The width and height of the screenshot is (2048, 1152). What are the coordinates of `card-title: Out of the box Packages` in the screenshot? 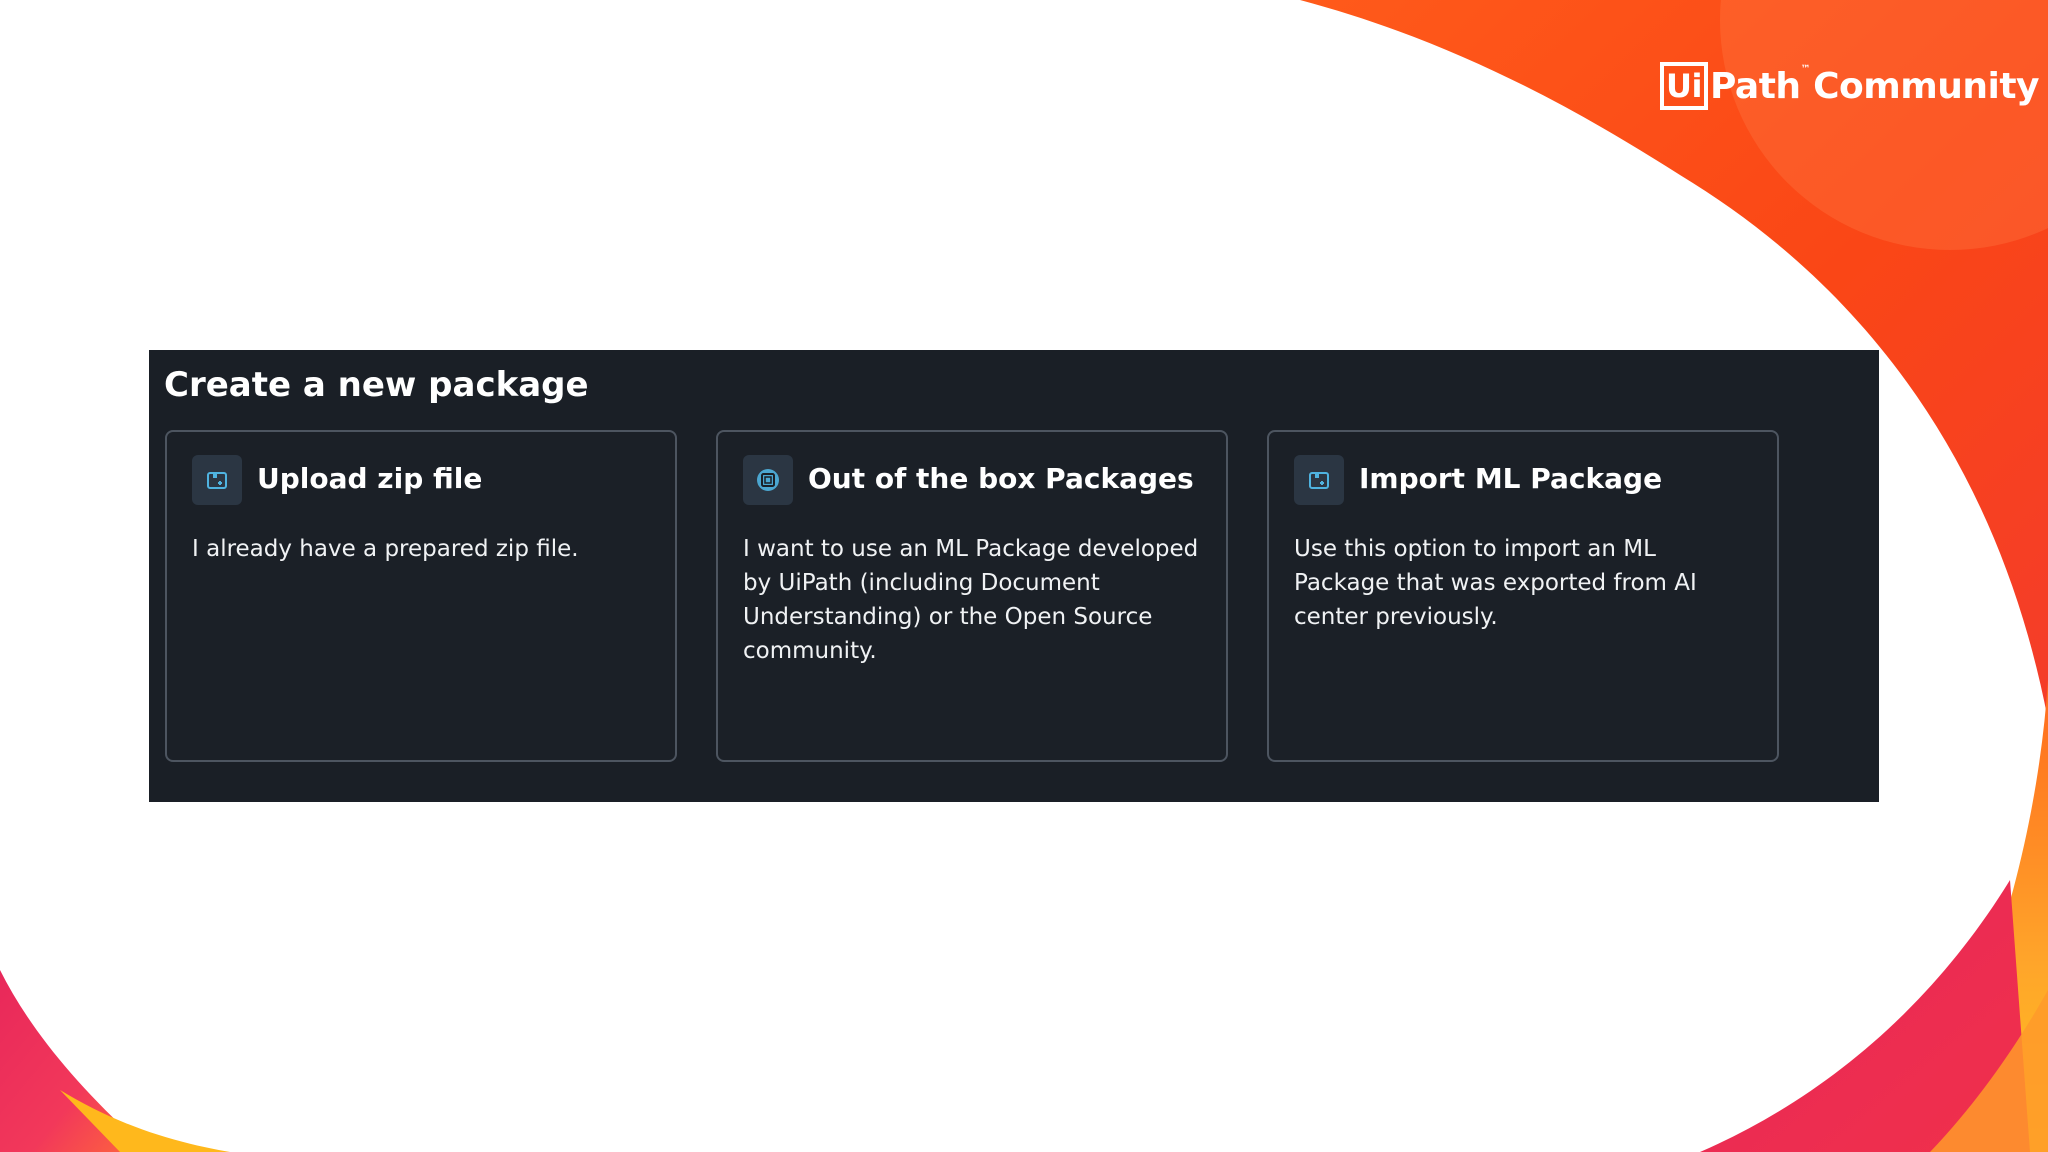 It's located at (1001, 478).